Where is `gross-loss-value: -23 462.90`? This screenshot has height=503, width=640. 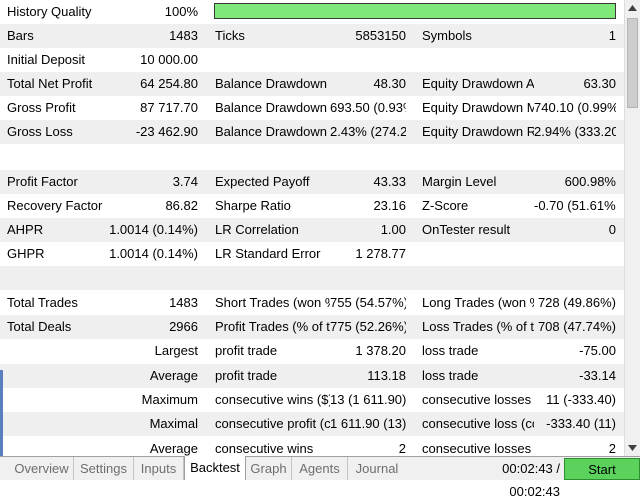
gross-loss-value: -23 462.90 is located at coordinates (166, 131).